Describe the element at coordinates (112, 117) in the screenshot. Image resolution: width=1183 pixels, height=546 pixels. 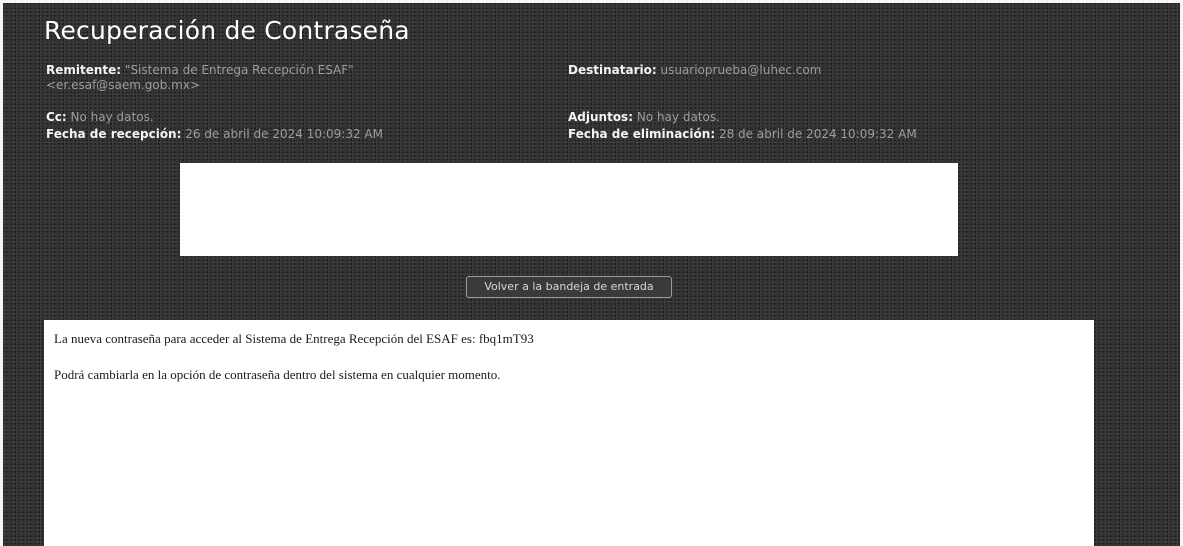
I see `cc-value: No hay datos.` at that location.